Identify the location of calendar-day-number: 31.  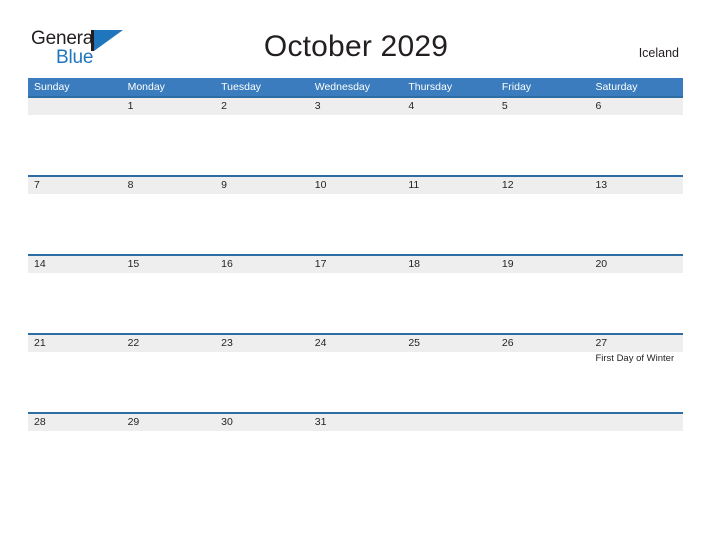
(320, 422).